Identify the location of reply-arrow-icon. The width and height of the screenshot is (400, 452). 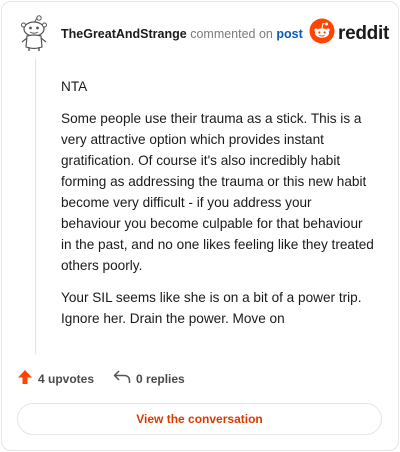
(122, 378).